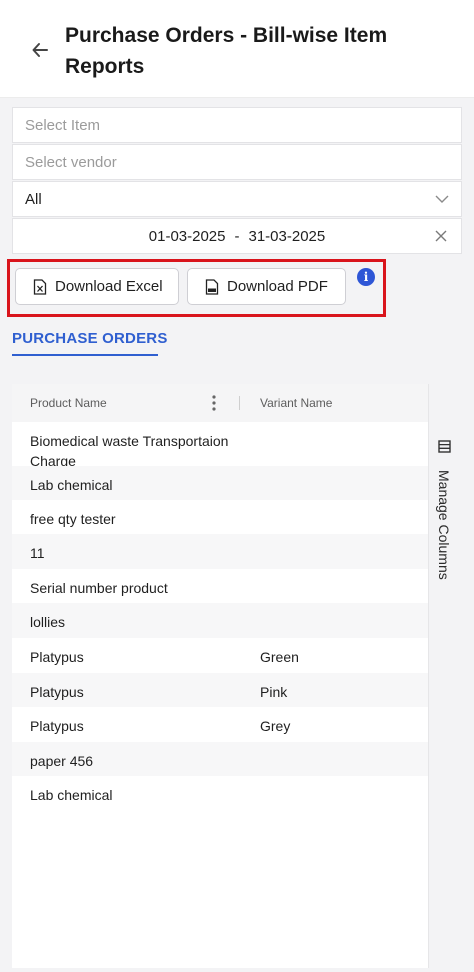 This screenshot has height=972, width=474. What do you see at coordinates (274, 692) in the screenshot?
I see `cell-variant-name: Pink` at bounding box center [274, 692].